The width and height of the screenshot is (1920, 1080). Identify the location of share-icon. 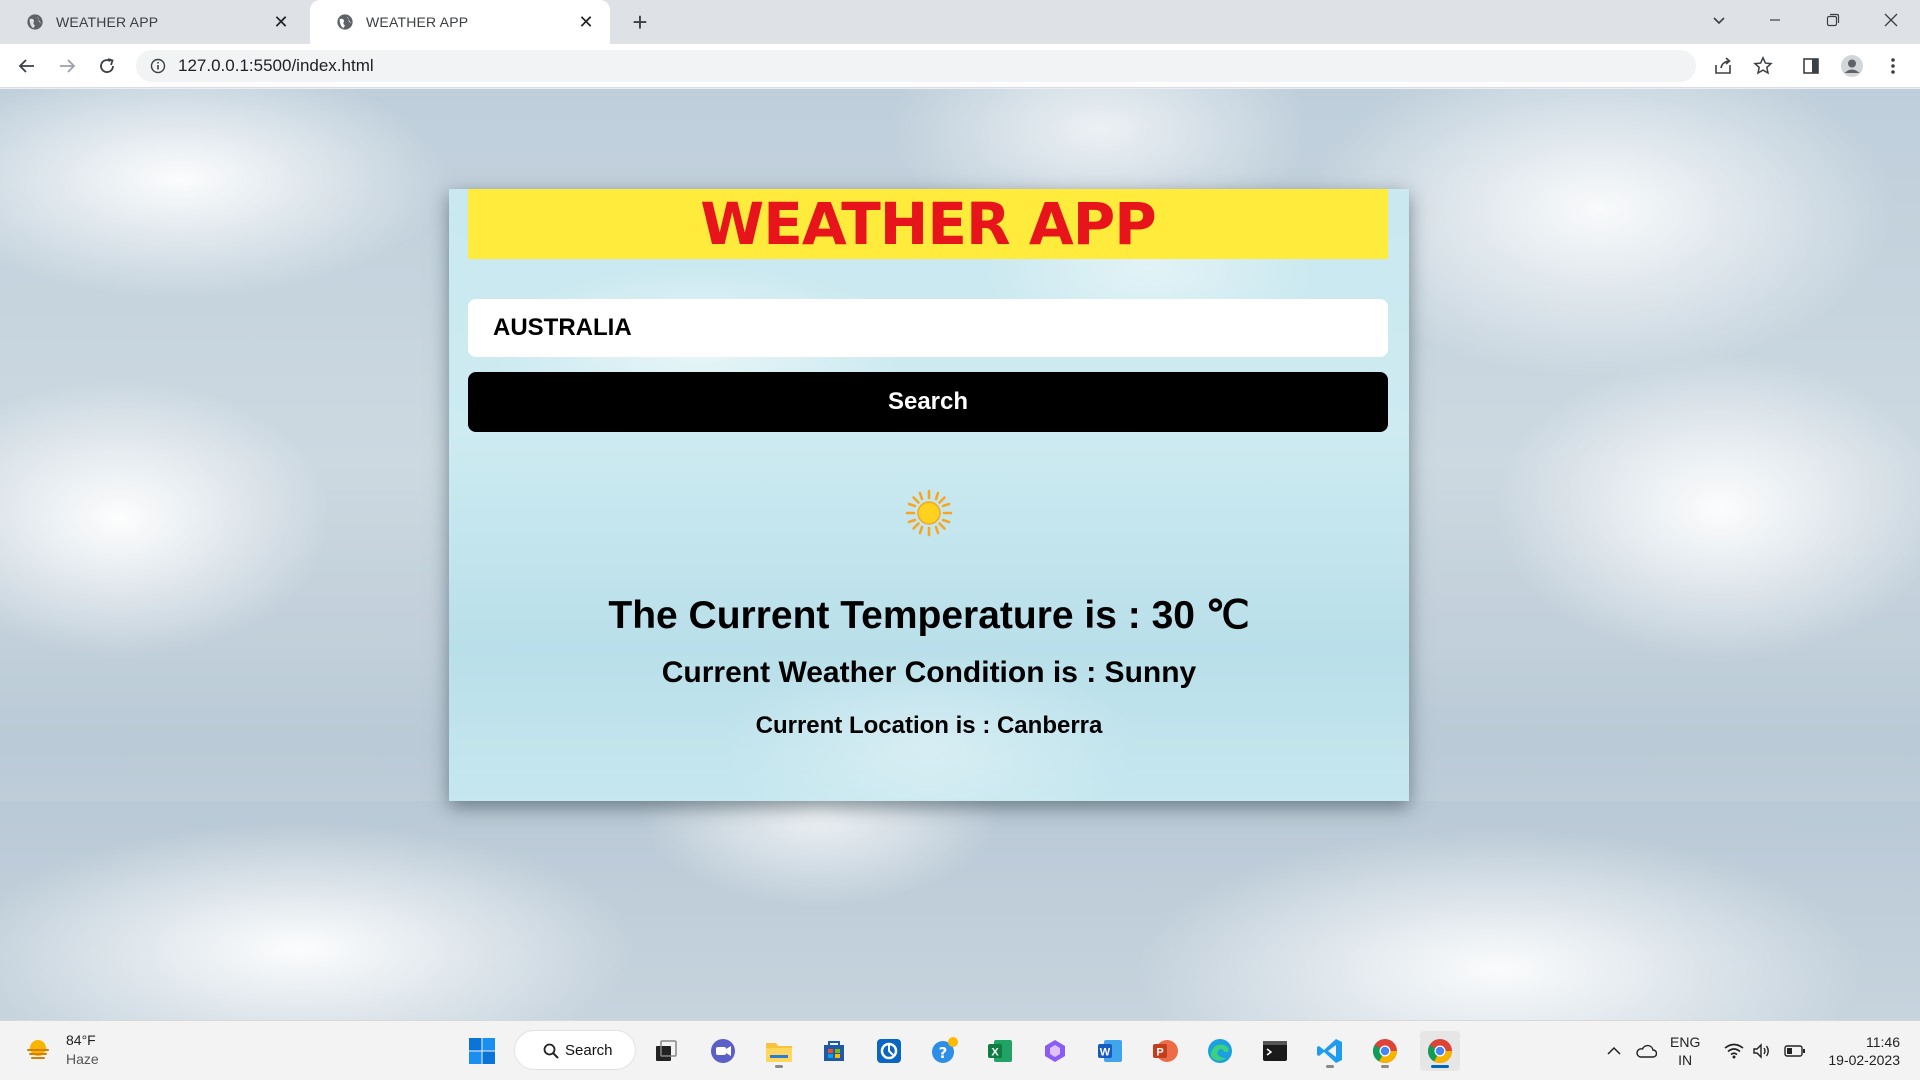
(1723, 66).